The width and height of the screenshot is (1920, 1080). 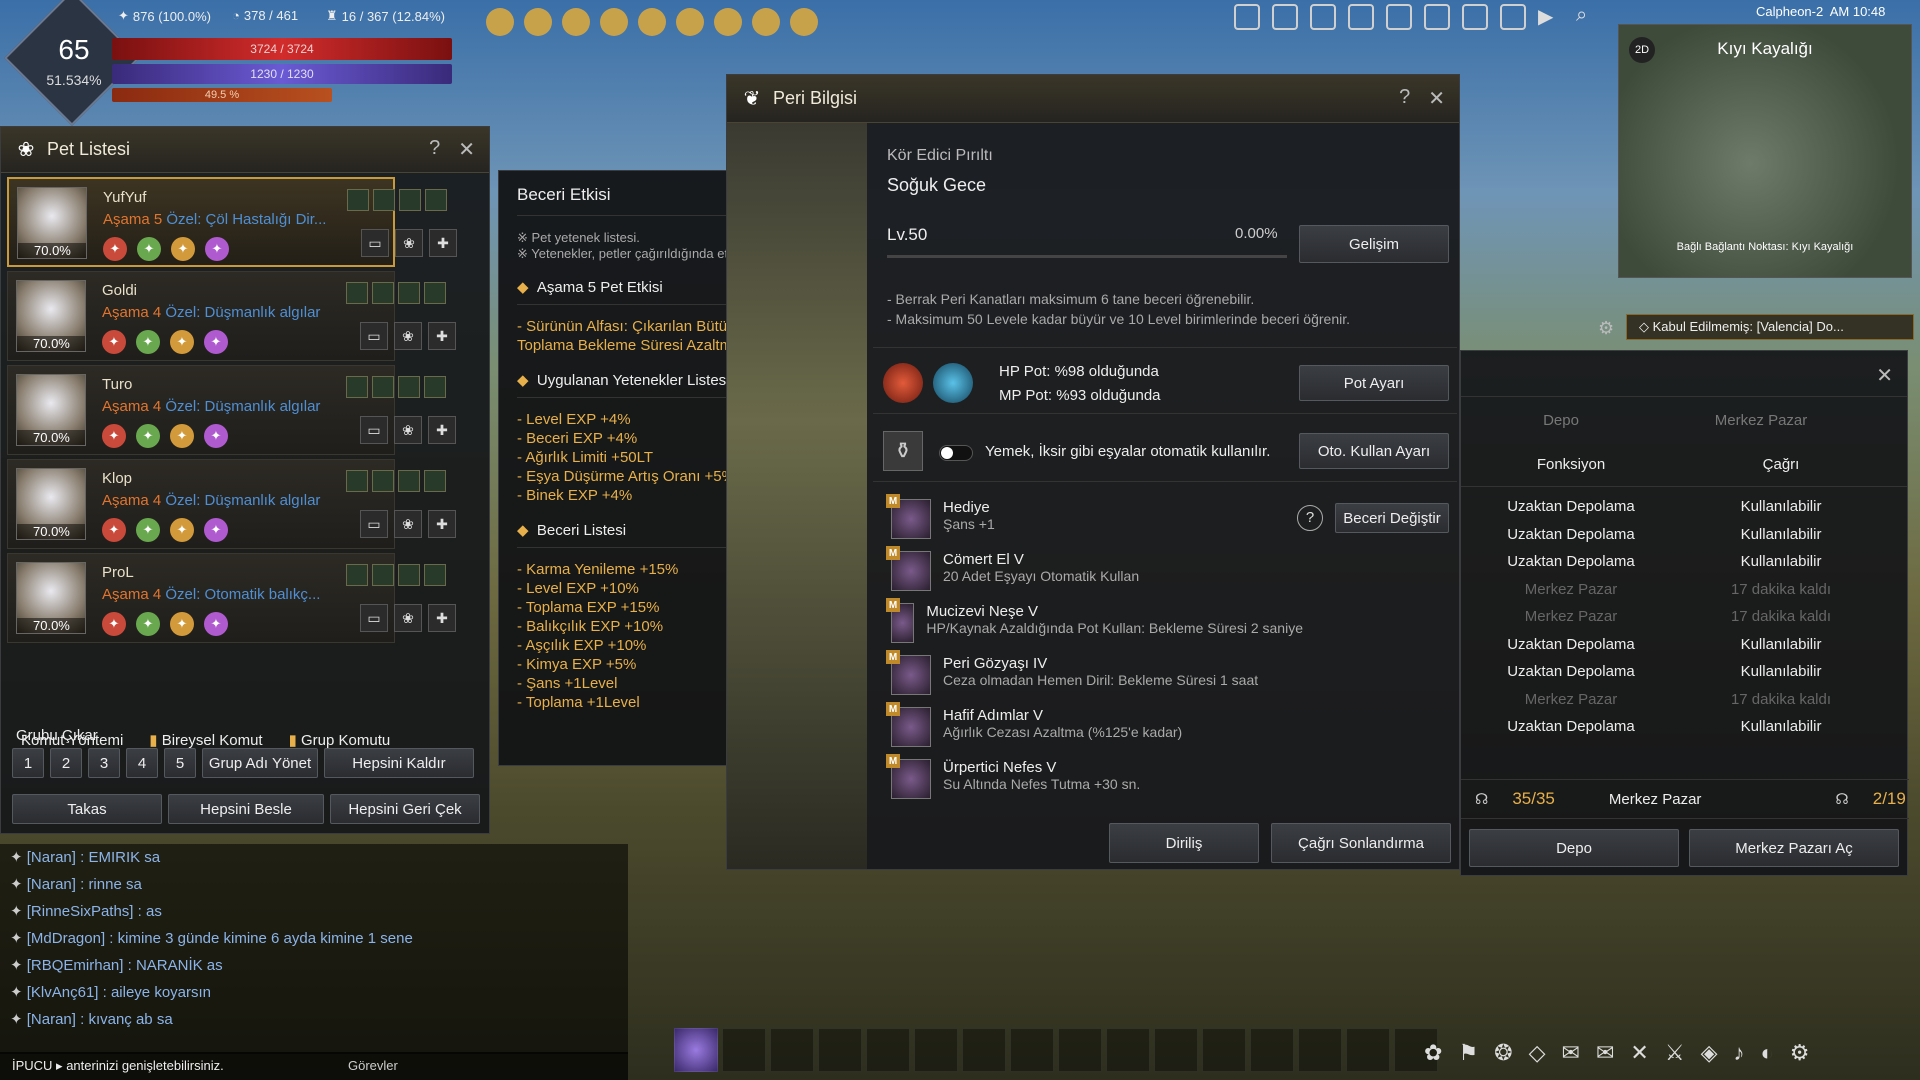 I want to click on tray-icon: ⚑, so click(x=1468, y=1053).